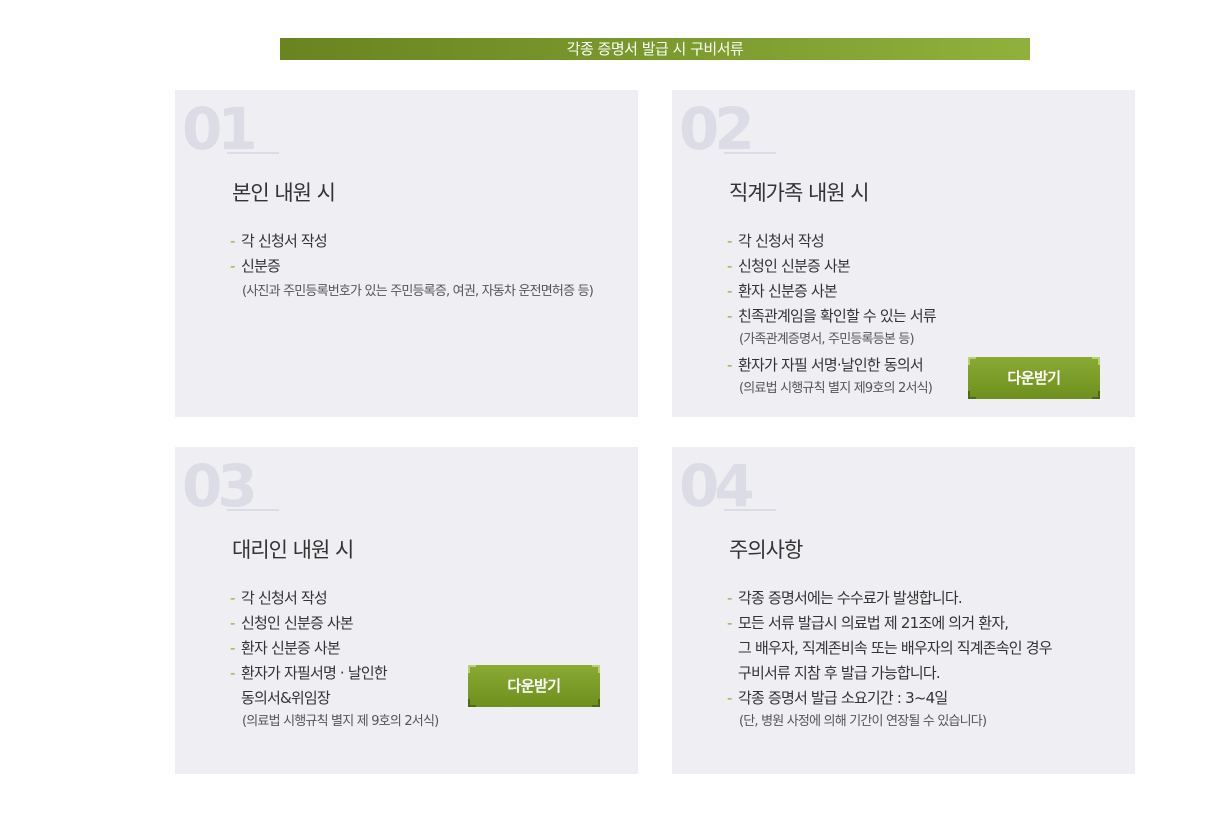 The image size is (1220, 828). What do you see at coordinates (836, 388) in the screenshot?
I see `item-note: (의료법 시행규칙 별지 제9호의 2서식)` at bounding box center [836, 388].